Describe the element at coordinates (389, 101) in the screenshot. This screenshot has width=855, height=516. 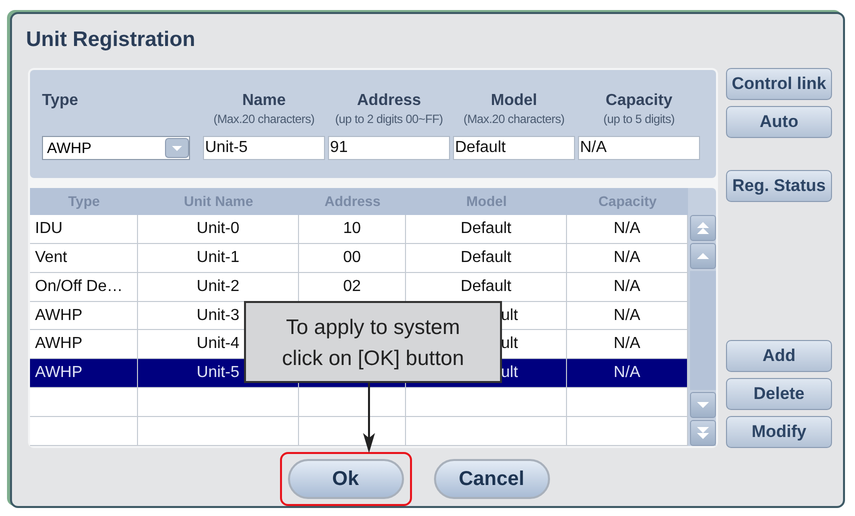
I see `field-label: Address` at that location.